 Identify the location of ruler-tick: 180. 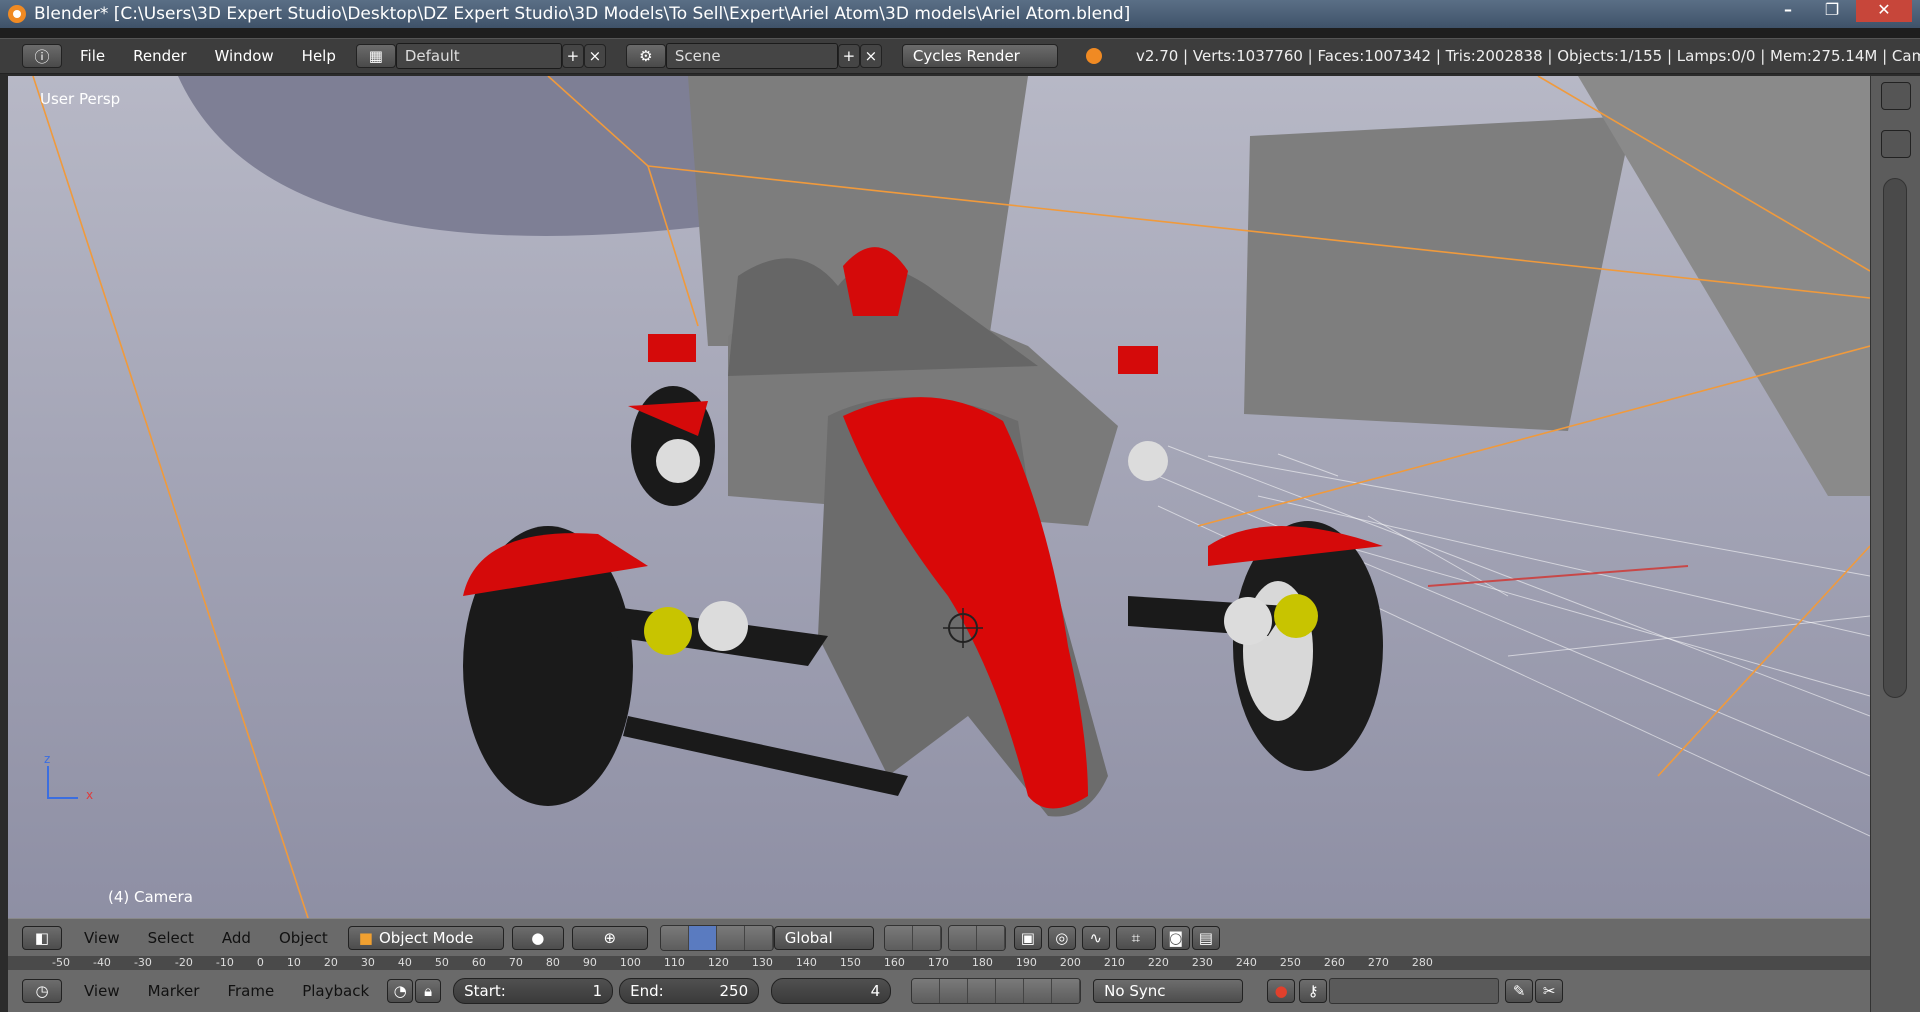
(982, 962).